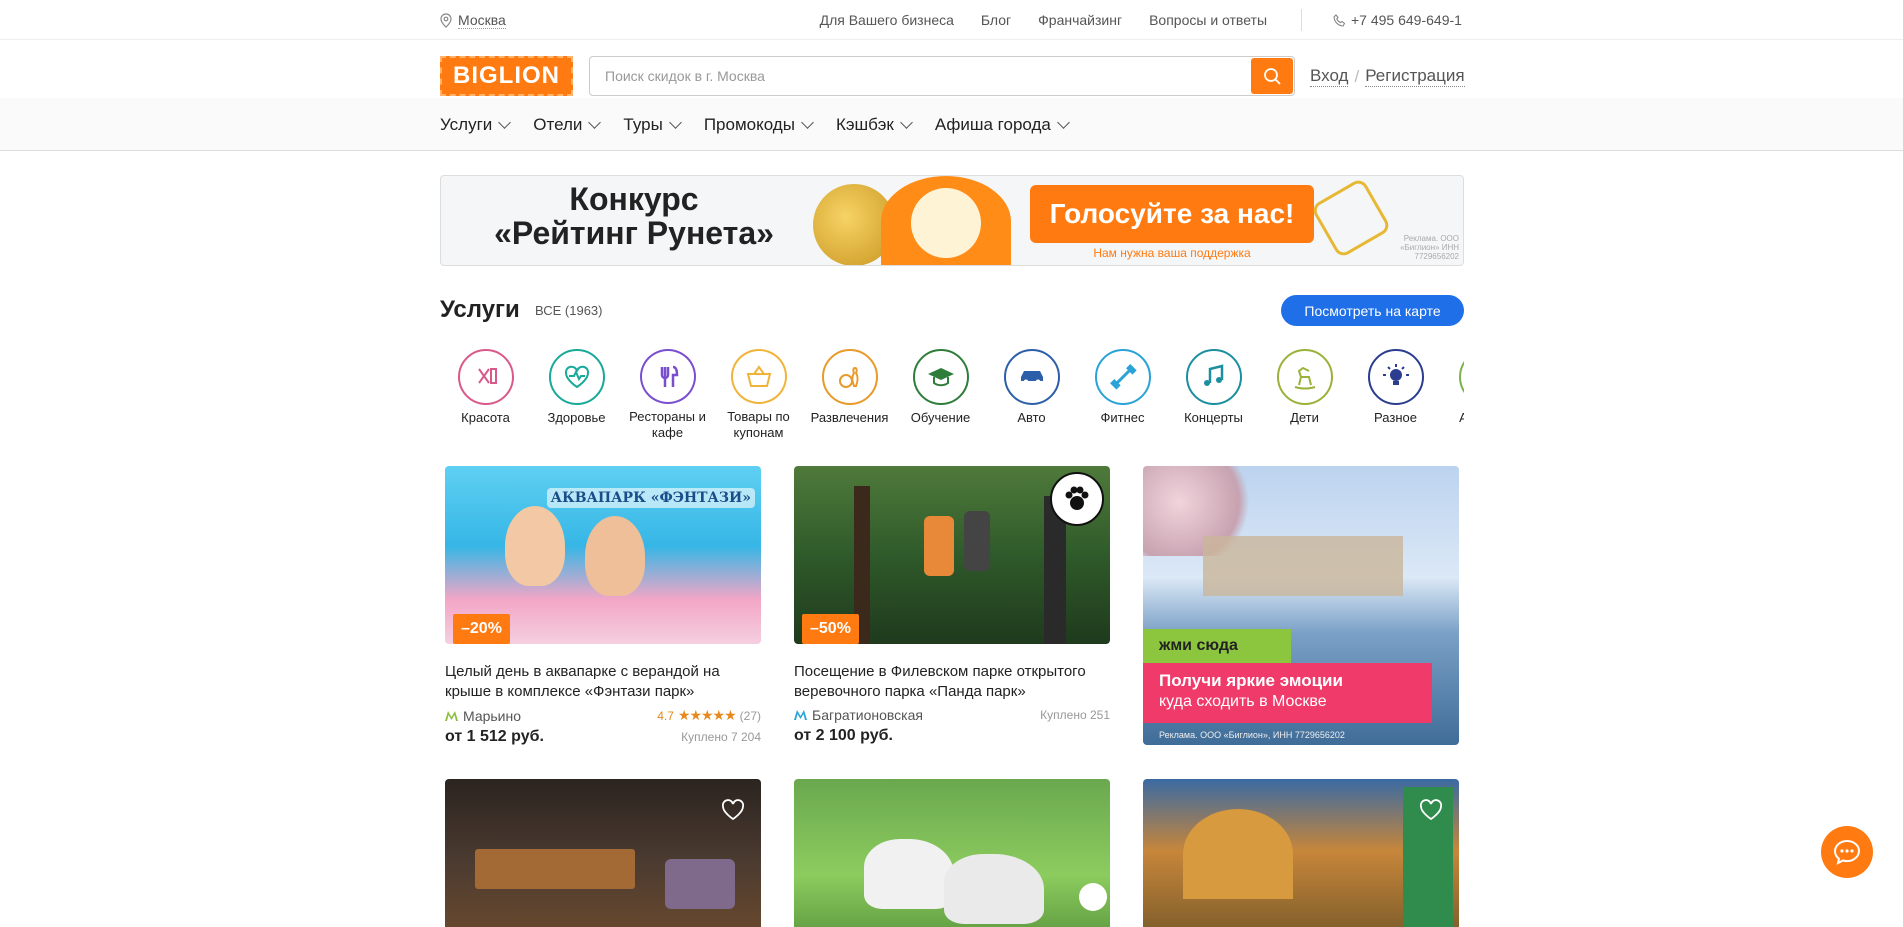  I want to click on nav-item-hotels: Отели, so click(567, 125).